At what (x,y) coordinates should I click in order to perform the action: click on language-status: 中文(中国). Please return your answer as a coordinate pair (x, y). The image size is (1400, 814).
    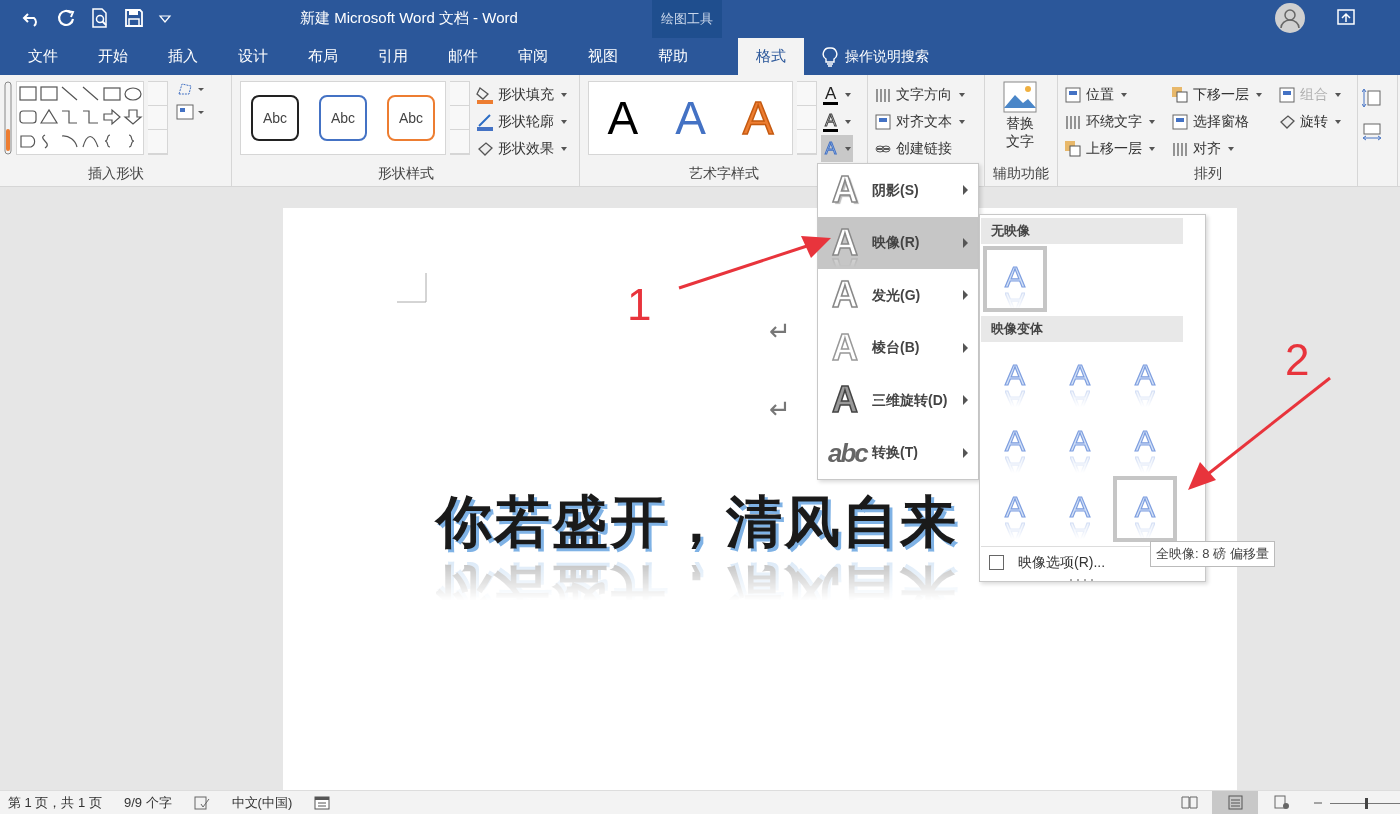
    Looking at the image, I should click on (262, 802).